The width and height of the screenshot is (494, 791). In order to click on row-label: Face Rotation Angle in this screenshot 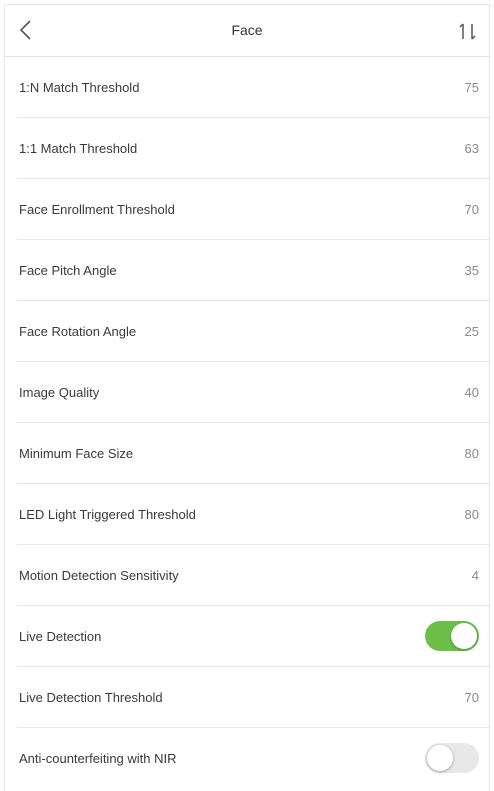, I will do `click(78, 331)`.